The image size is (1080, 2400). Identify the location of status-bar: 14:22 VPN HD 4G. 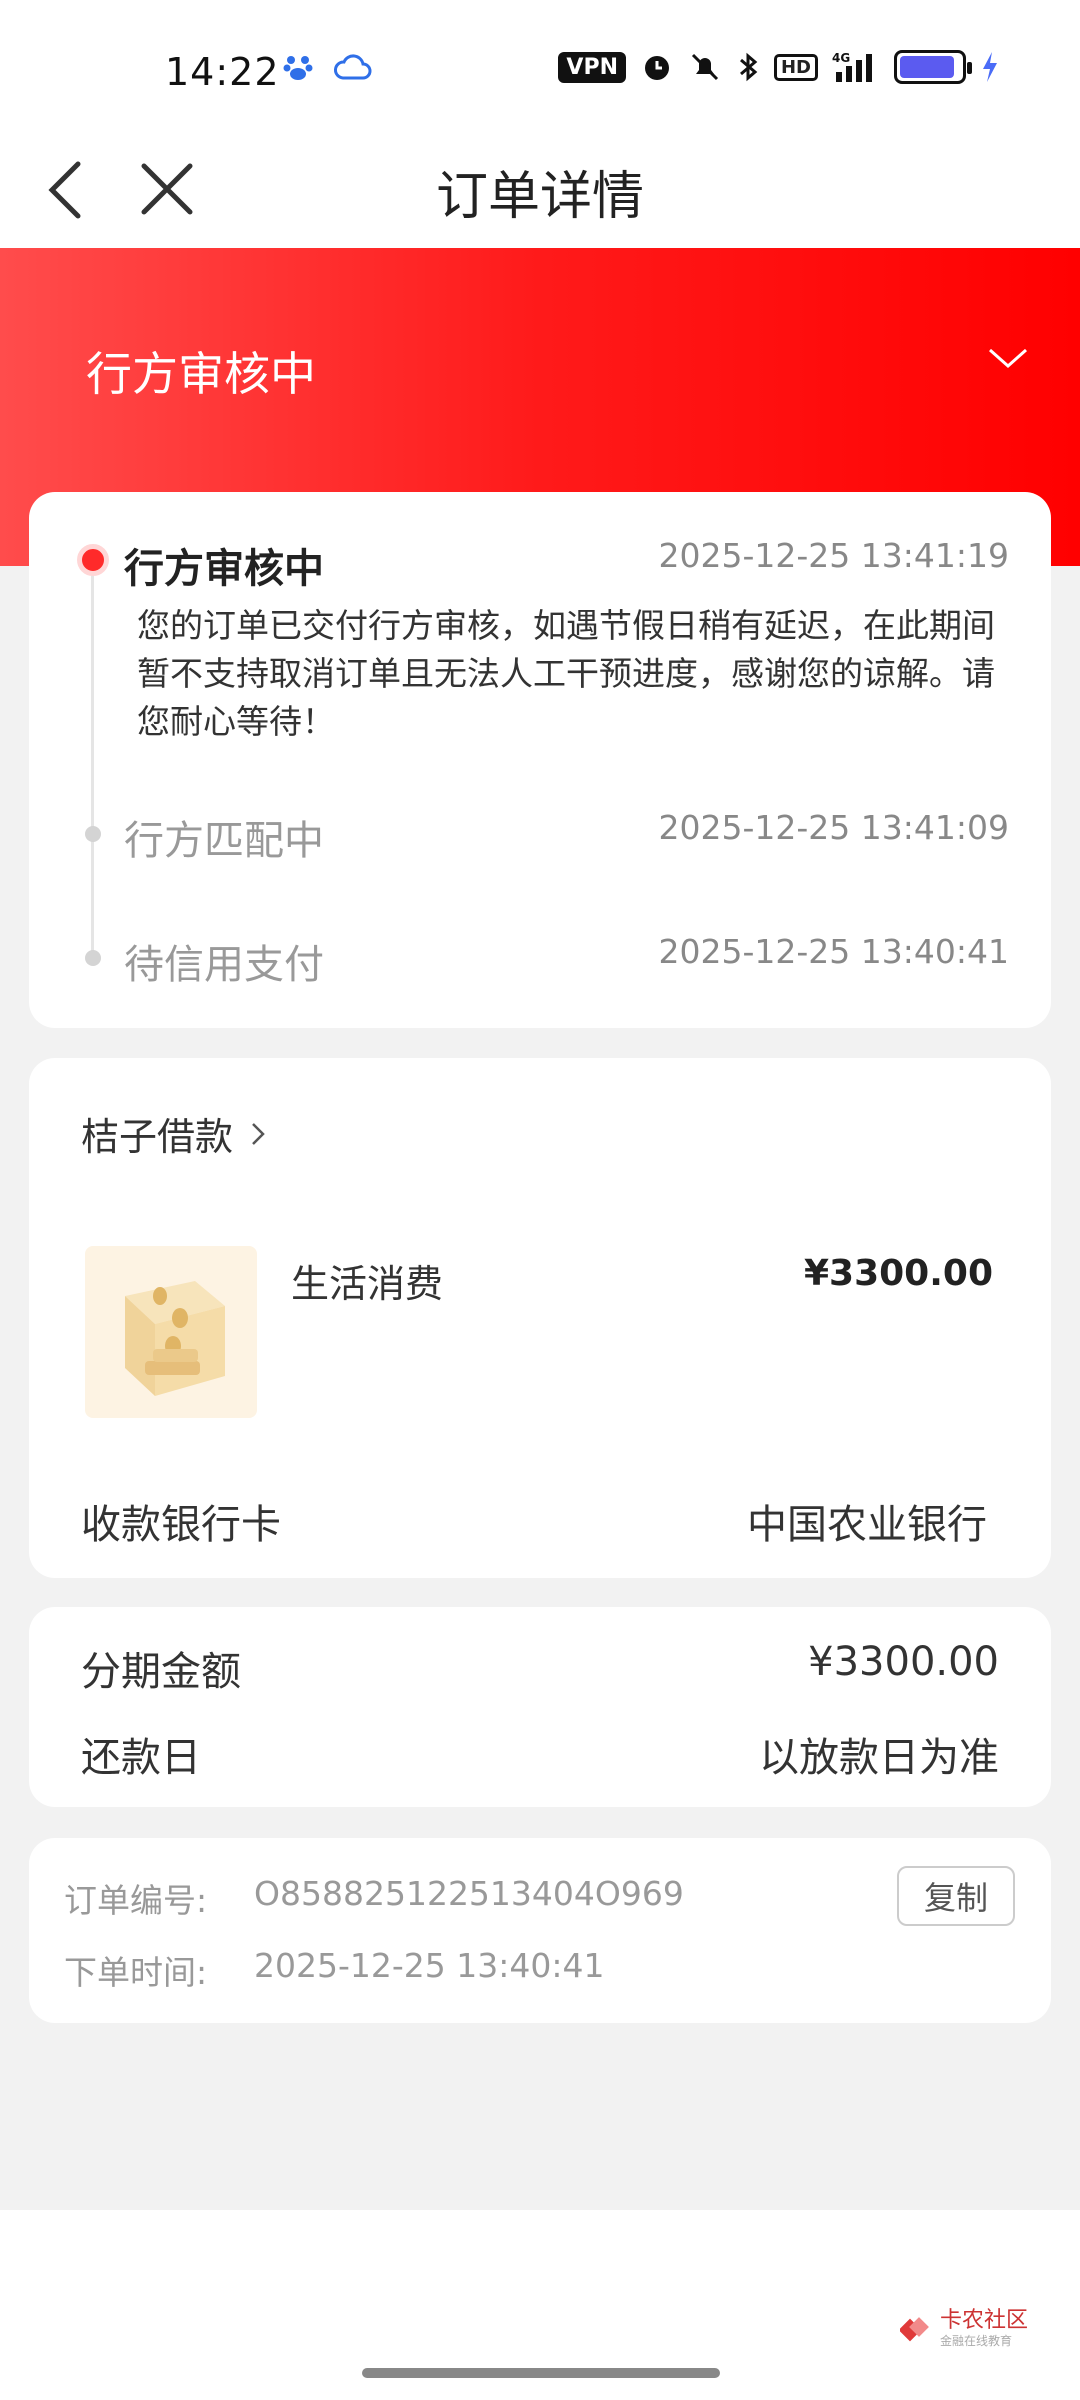
(540, 65).